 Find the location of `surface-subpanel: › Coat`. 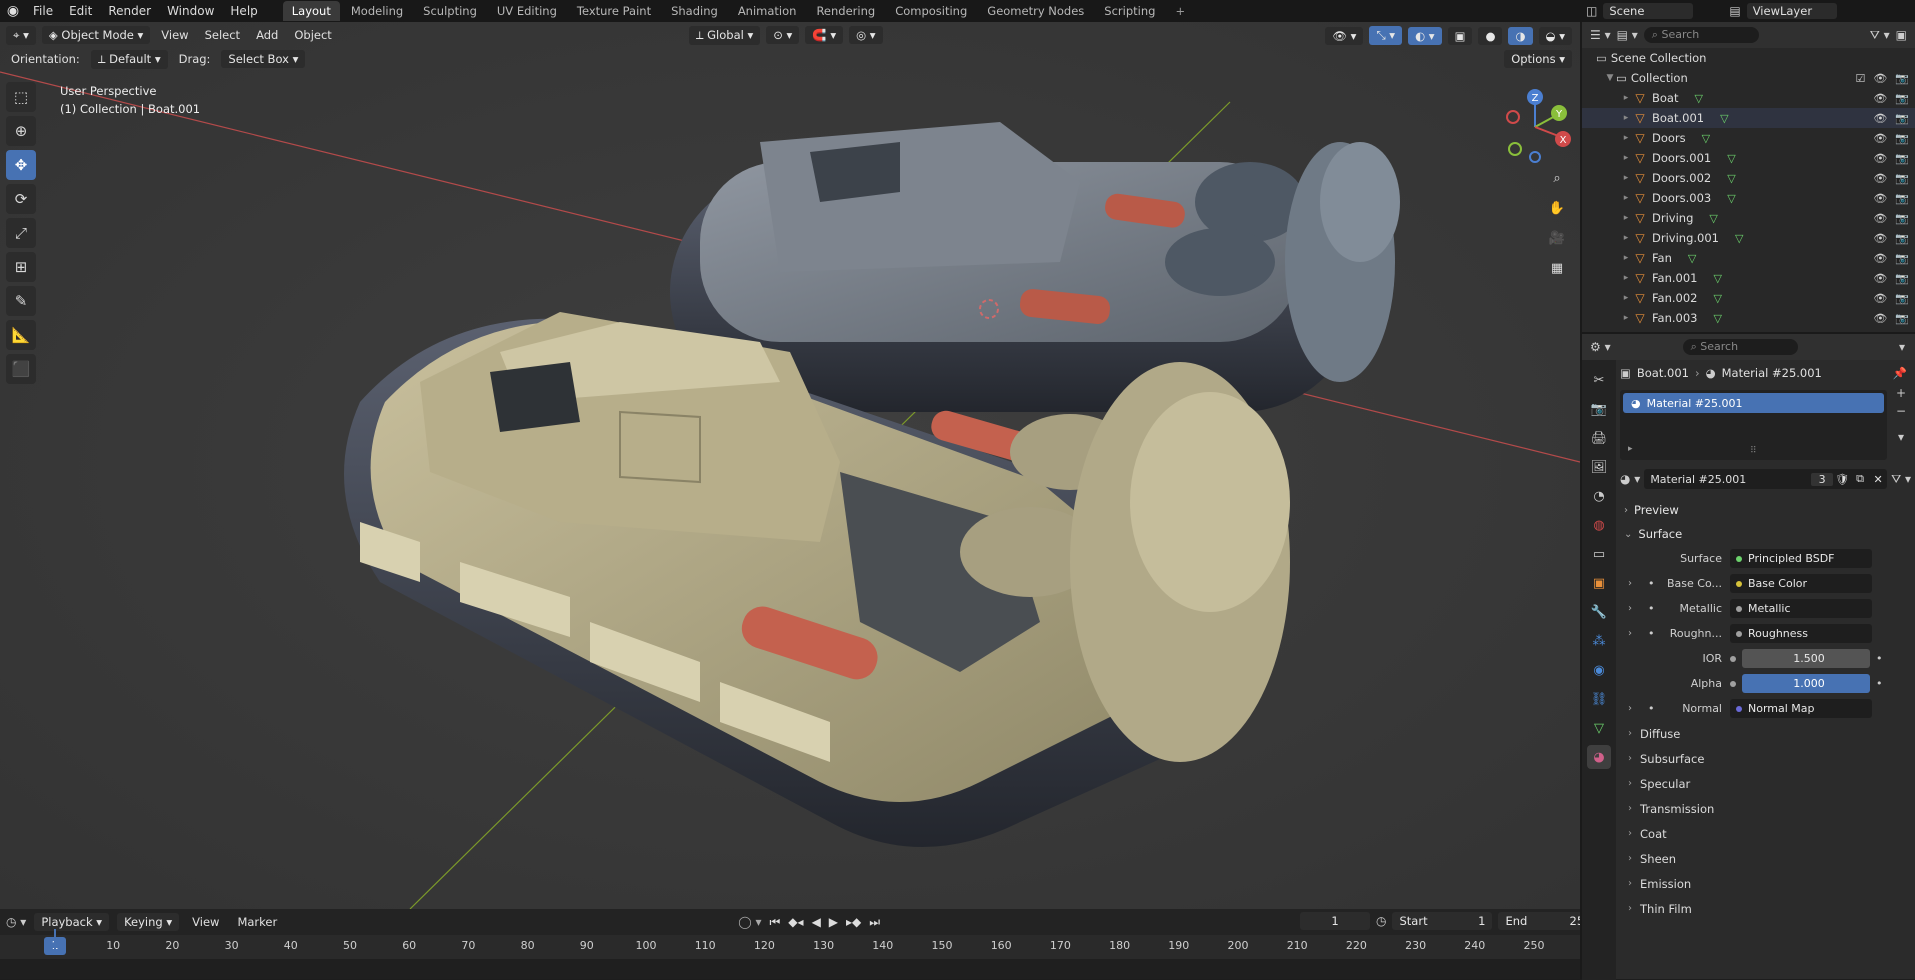

surface-subpanel: › Coat is located at coordinates (1765, 833).